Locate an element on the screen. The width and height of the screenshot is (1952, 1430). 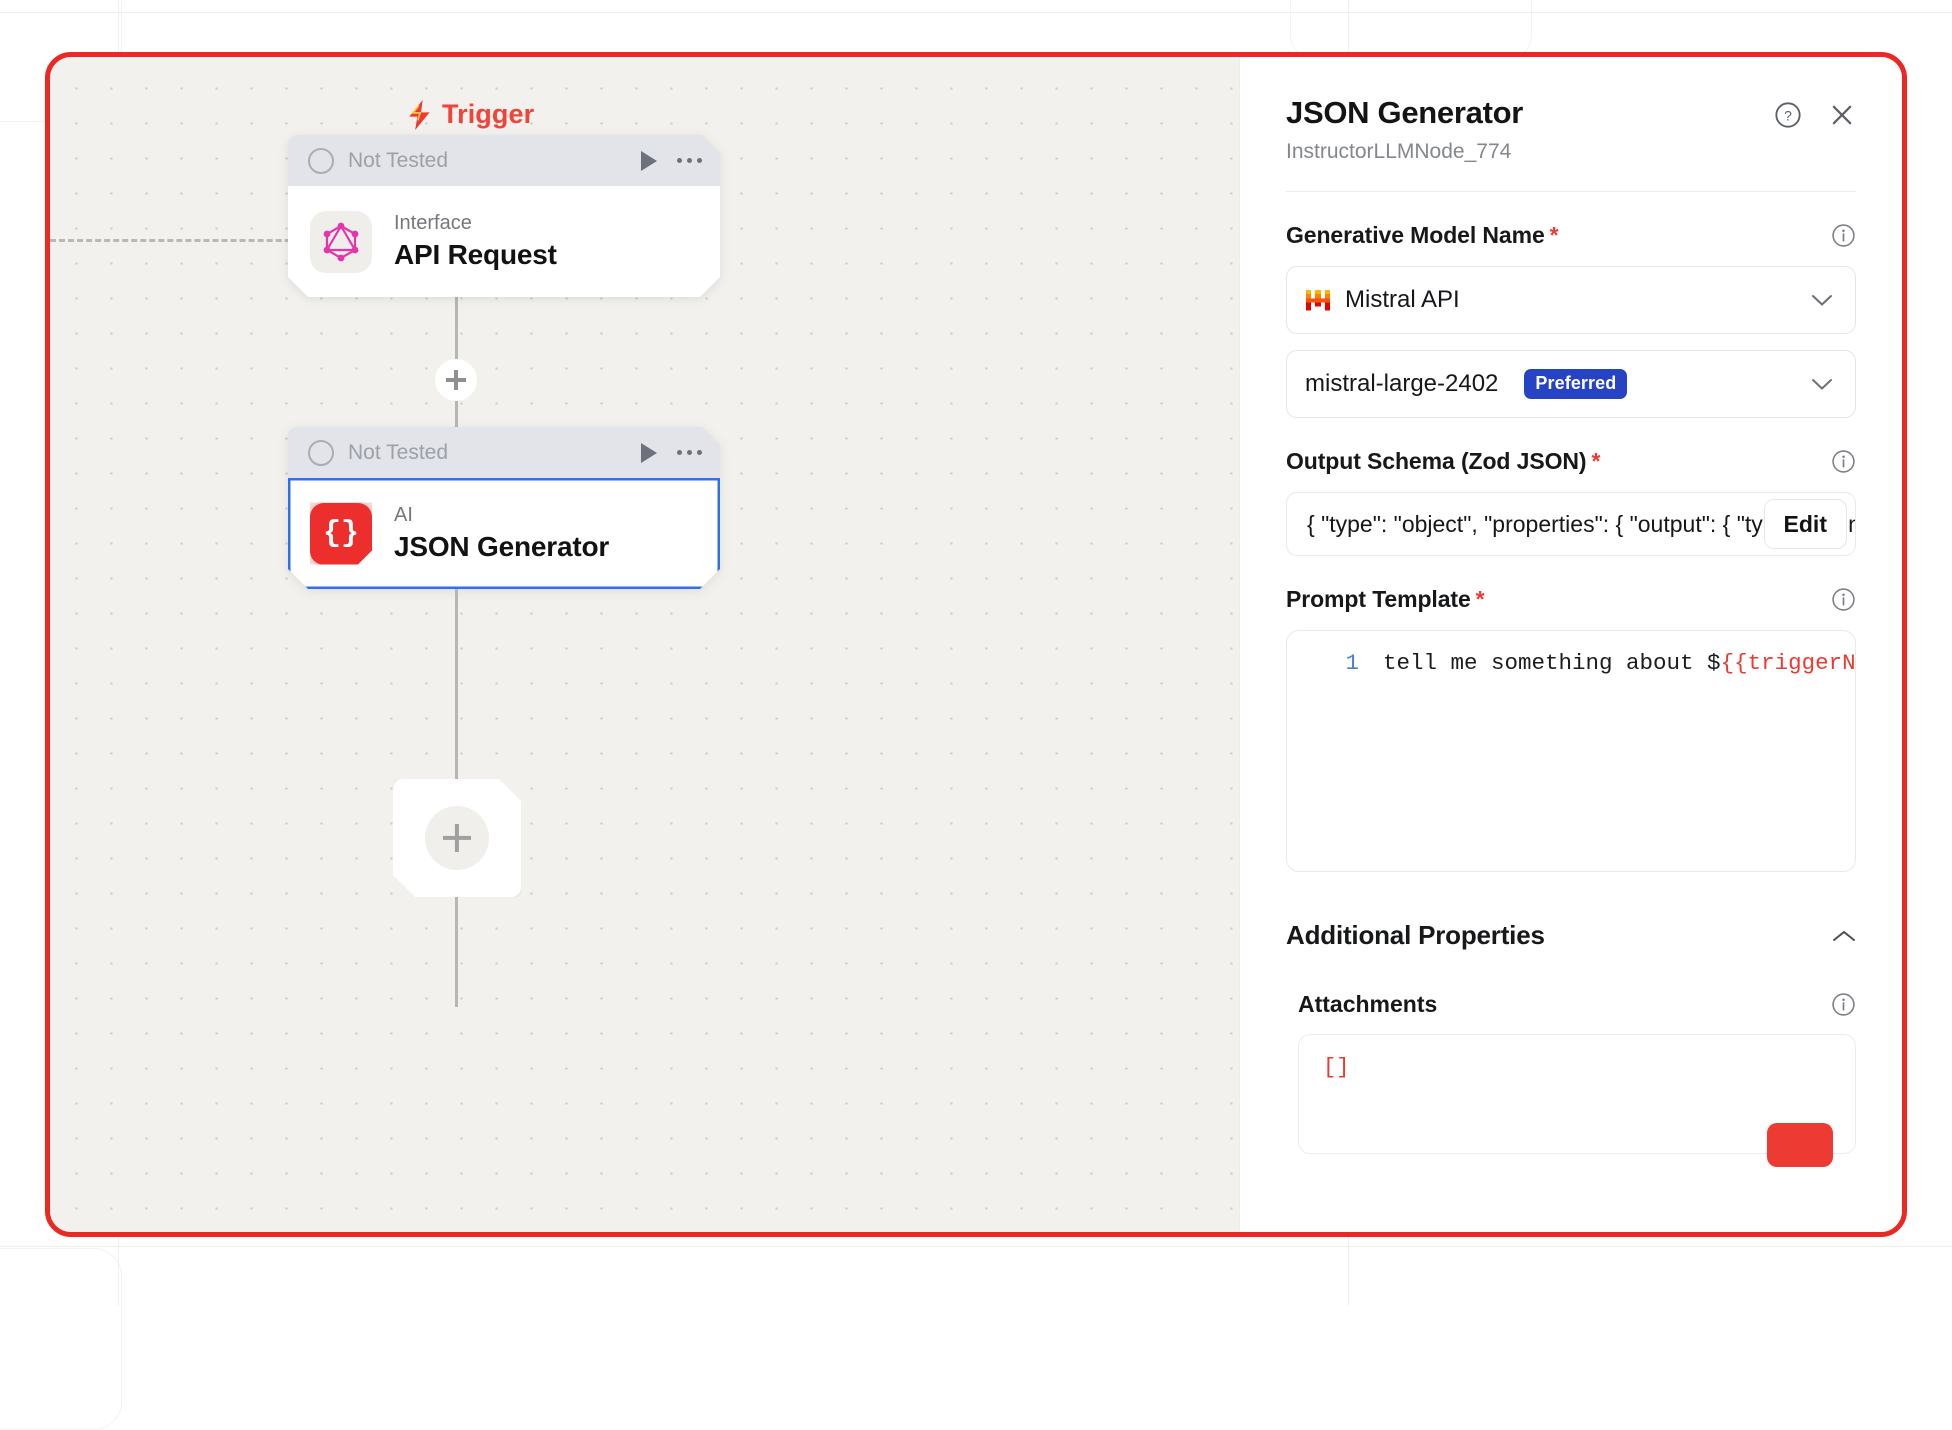
additional-properties-section-header: Additional Properties is located at coordinates (1571, 935).